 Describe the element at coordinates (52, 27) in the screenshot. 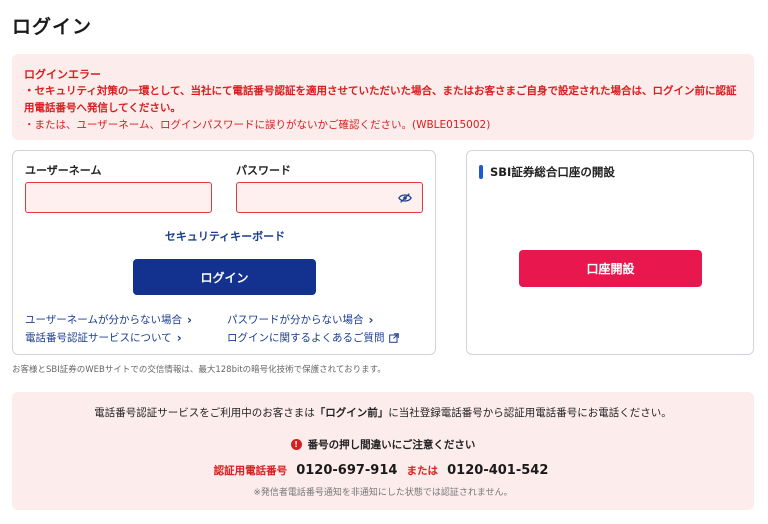

I see `page-title: ログイン` at that location.